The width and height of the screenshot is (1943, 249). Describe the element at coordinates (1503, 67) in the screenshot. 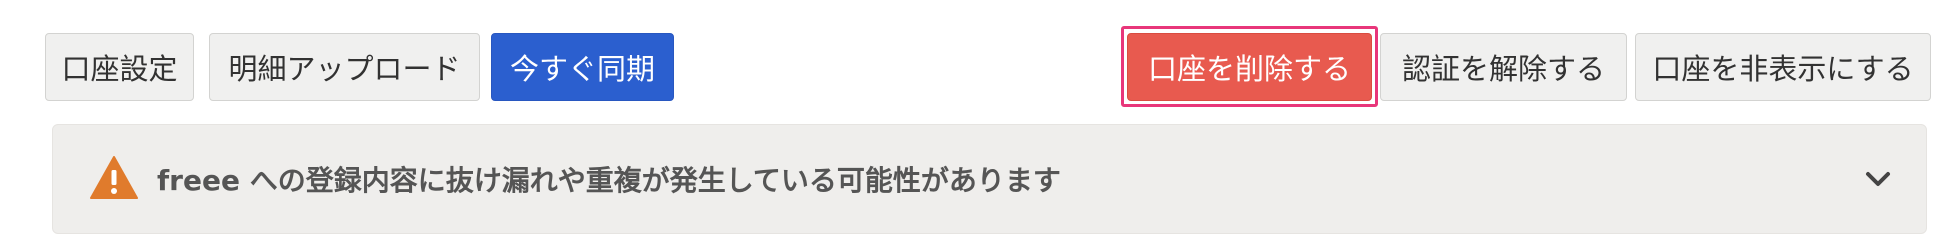

I see `revoke-auth-button: 認証を解除する` at that location.